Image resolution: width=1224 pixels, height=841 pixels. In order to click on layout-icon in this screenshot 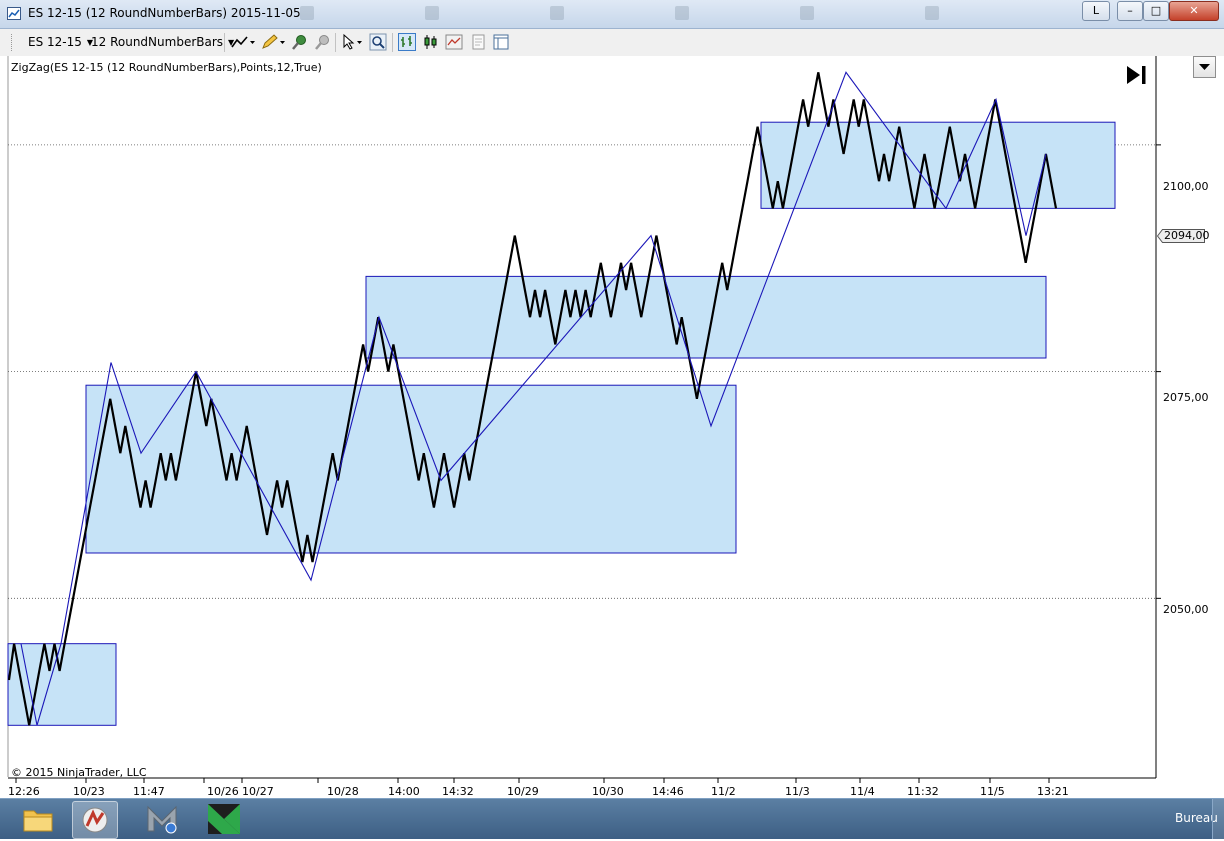, I will do `click(501, 42)`.